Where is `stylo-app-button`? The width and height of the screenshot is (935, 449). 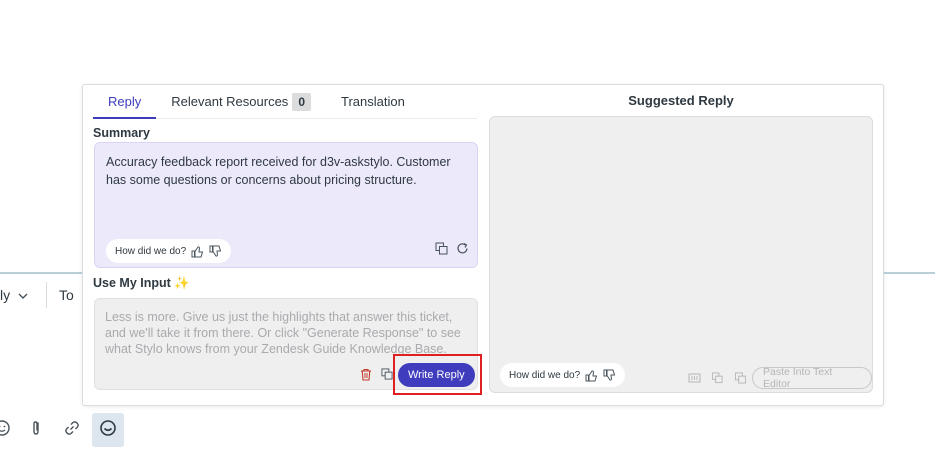 stylo-app-button is located at coordinates (108, 430).